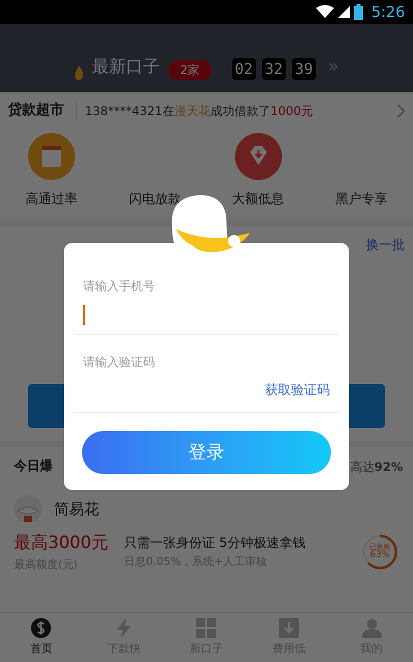  I want to click on countdown-digits: 39, so click(304, 69).